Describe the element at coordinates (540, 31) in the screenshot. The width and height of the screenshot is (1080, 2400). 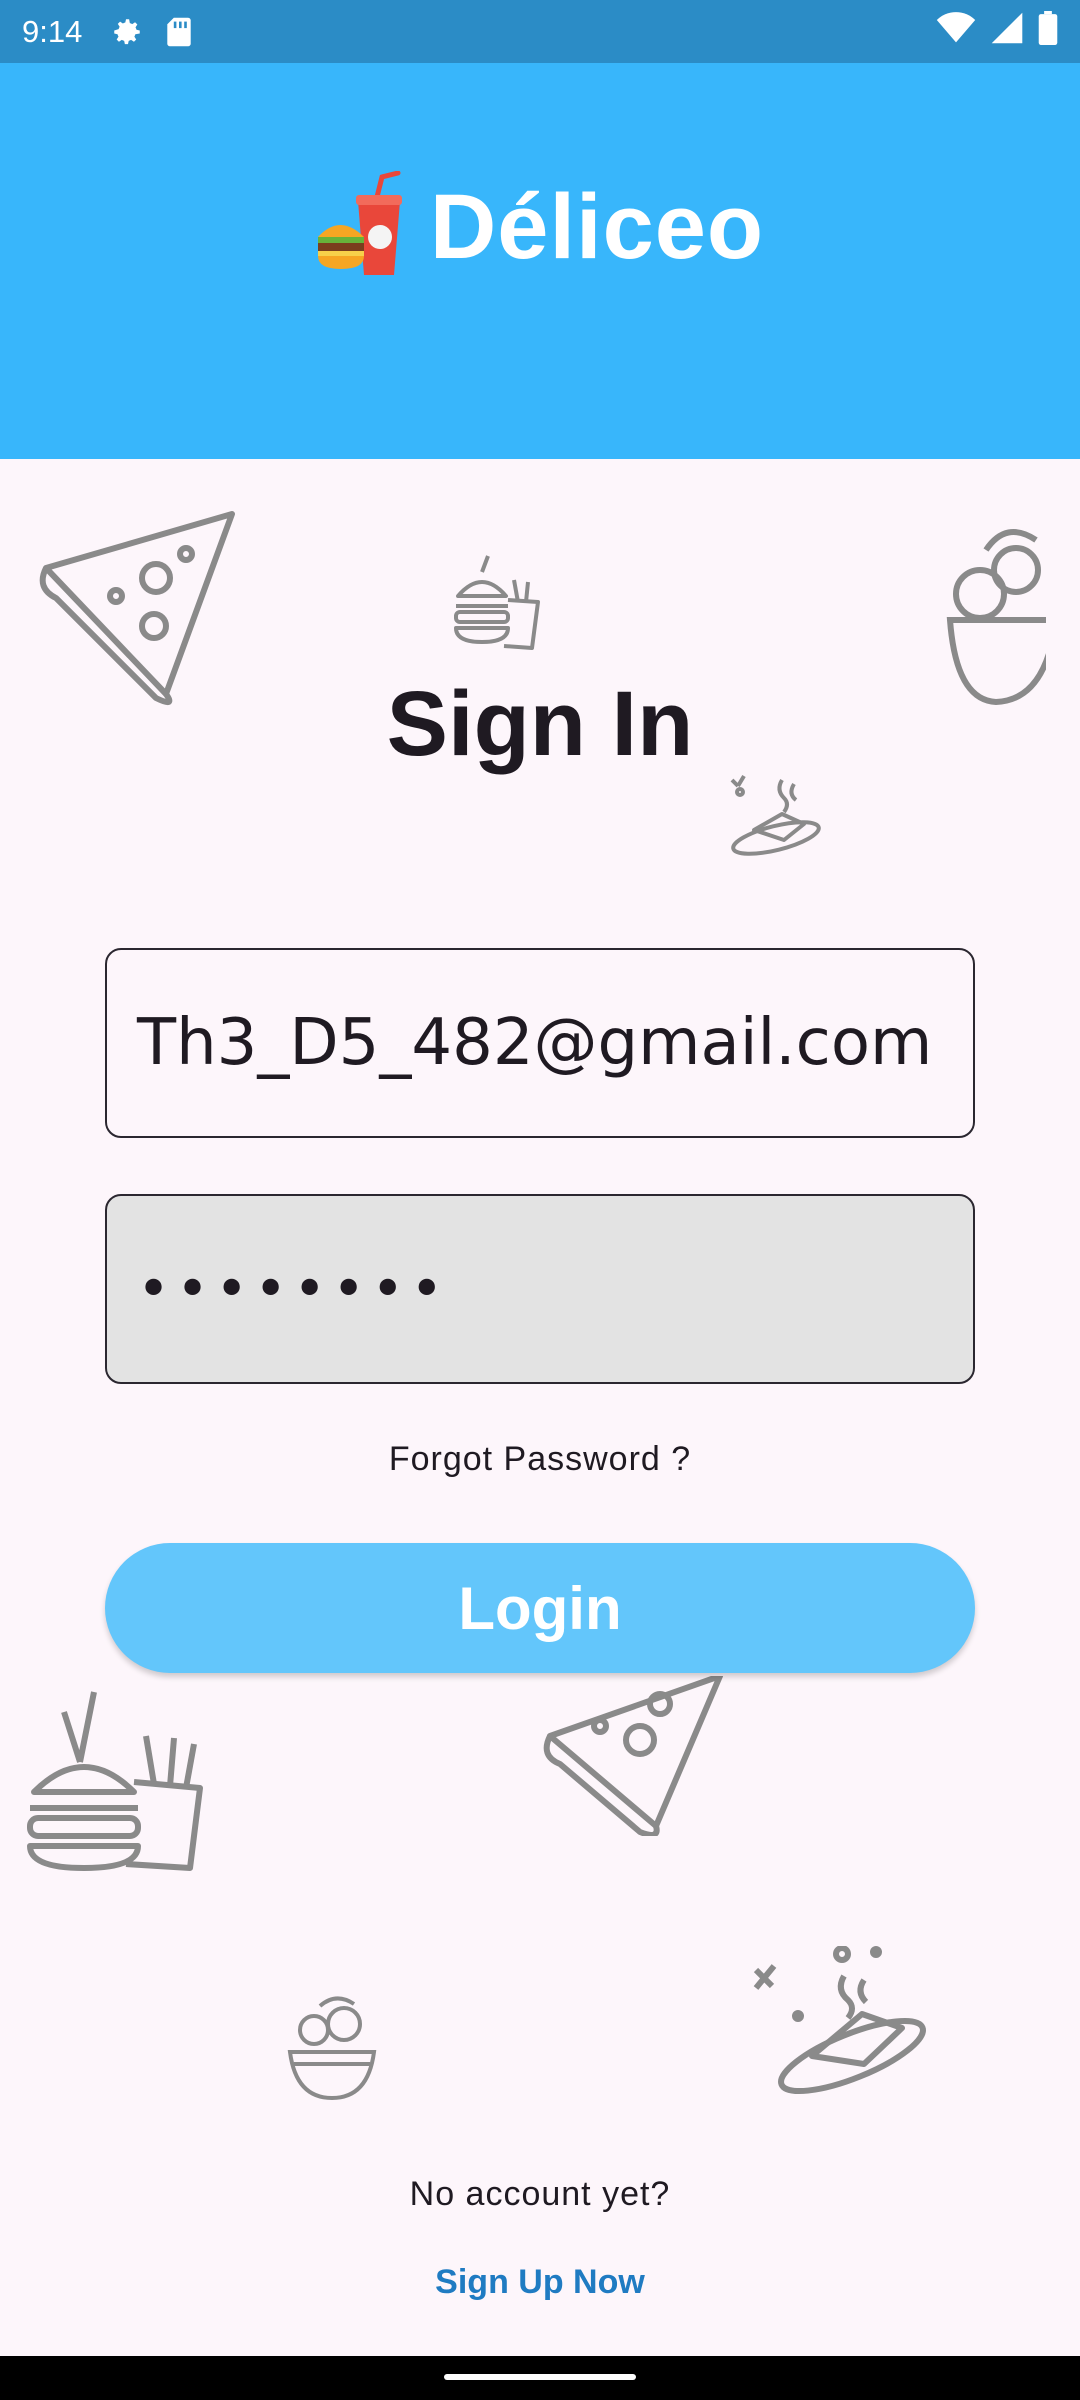
I see `status-bar: 9:14` at that location.